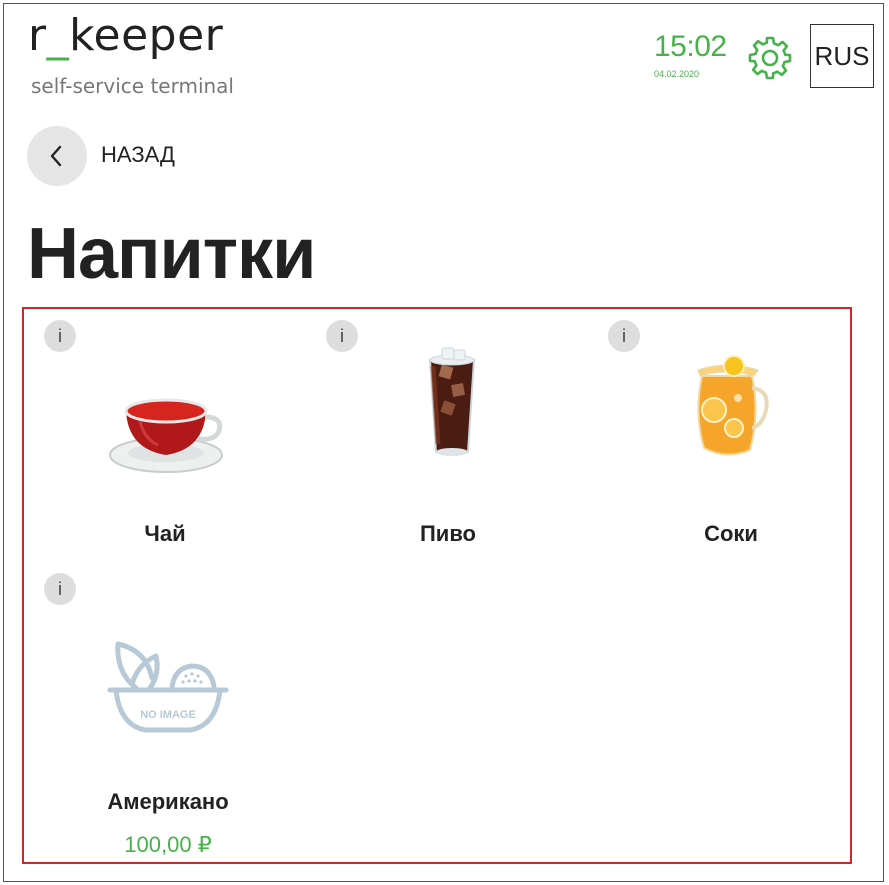 This screenshot has height=885, width=889. I want to click on back-button, so click(57, 156).